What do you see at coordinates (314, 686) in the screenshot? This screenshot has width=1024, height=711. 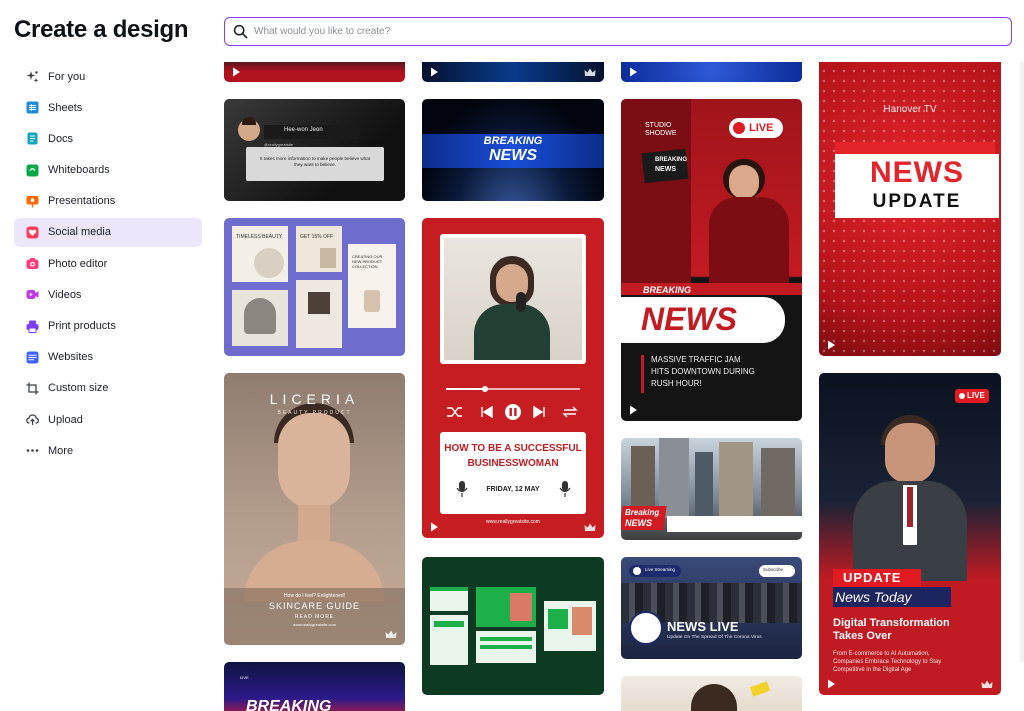 I see `template-card: BREAKING LIVE` at bounding box center [314, 686].